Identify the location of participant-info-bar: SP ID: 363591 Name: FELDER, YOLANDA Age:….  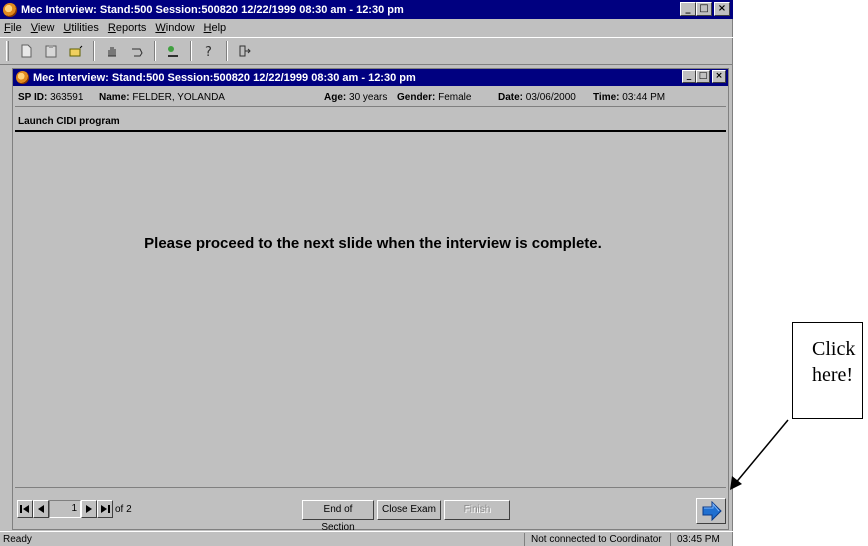
(370, 97).